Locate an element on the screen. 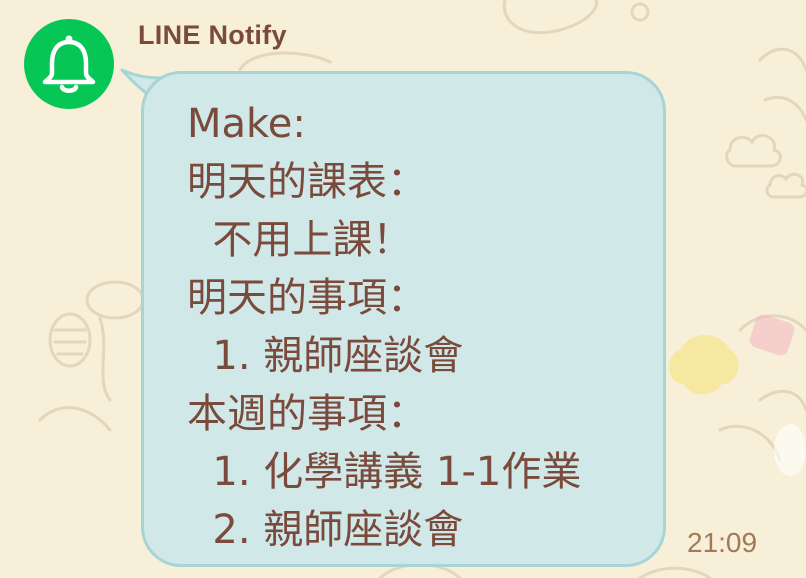 The image size is (806, 578). sender-name: LINE Notify is located at coordinates (212, 35).